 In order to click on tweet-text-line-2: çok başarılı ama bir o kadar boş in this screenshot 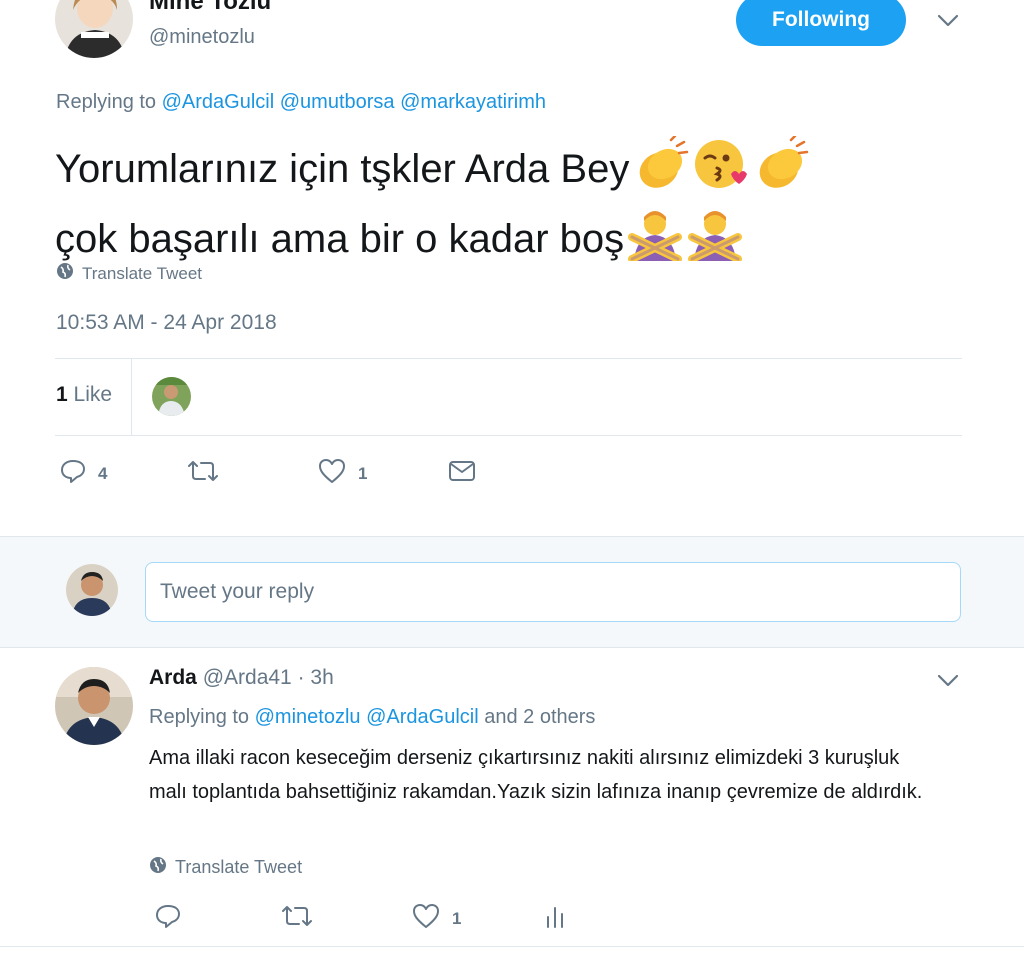, I will do `click(340, 239)`.